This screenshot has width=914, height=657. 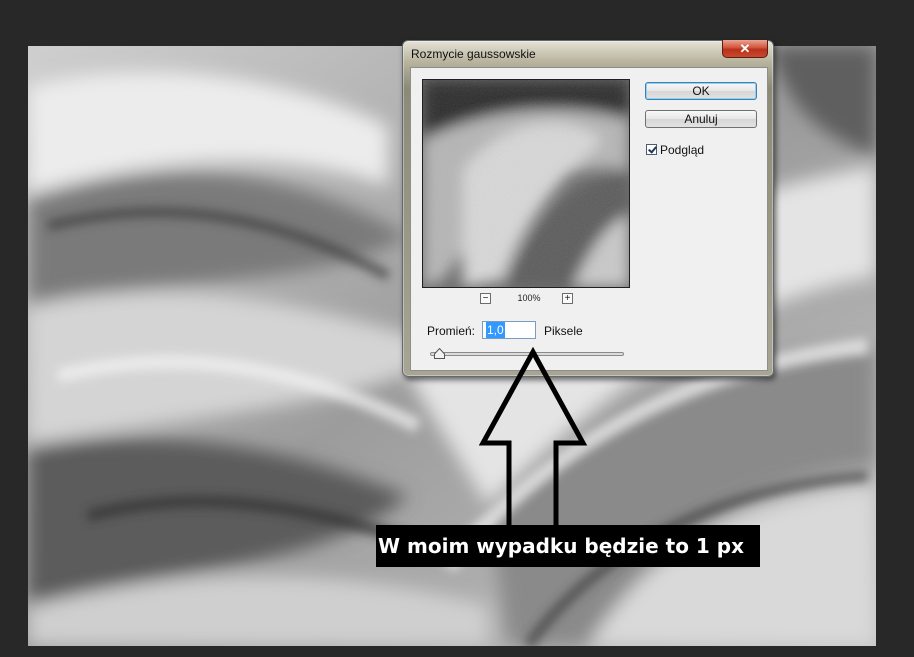 I want to click on annotation-caption: W moim wypadku będzie to 1 px, so click(x=568, y=546).